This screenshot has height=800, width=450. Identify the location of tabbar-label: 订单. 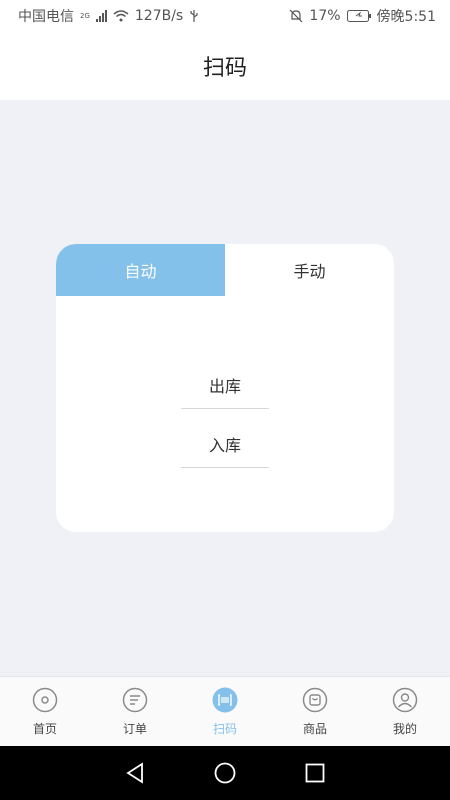
(134, 729).